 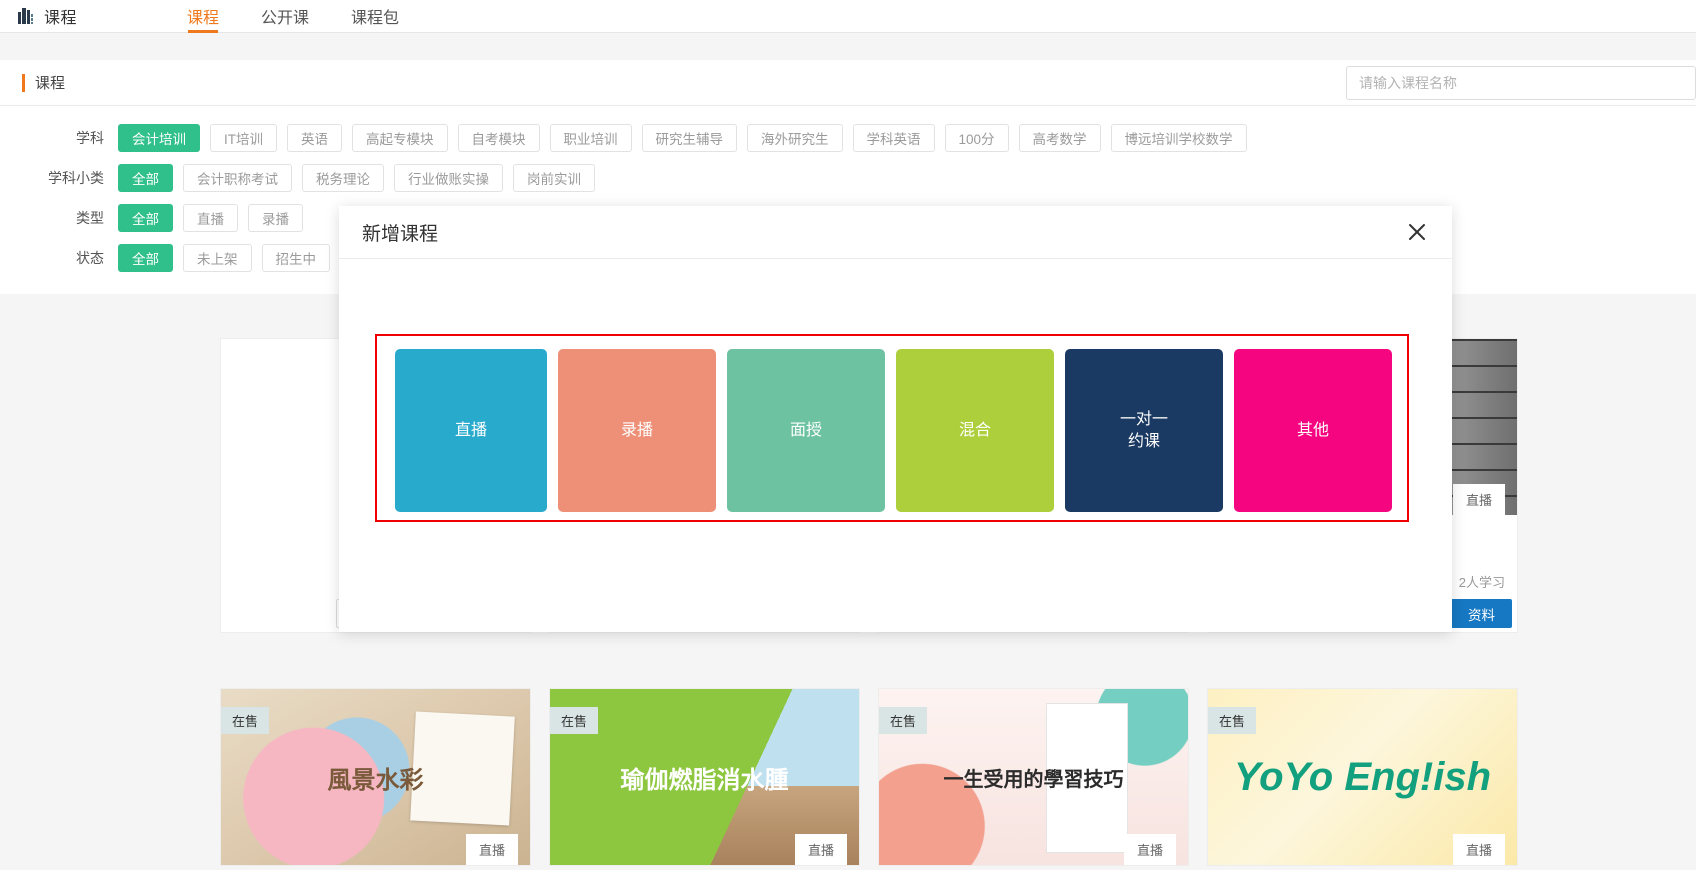 What do you see at coordinates (498, 138) in the screenshot?
I see `chip-subject-4: 自考模块` at bounding box center [498, 138].